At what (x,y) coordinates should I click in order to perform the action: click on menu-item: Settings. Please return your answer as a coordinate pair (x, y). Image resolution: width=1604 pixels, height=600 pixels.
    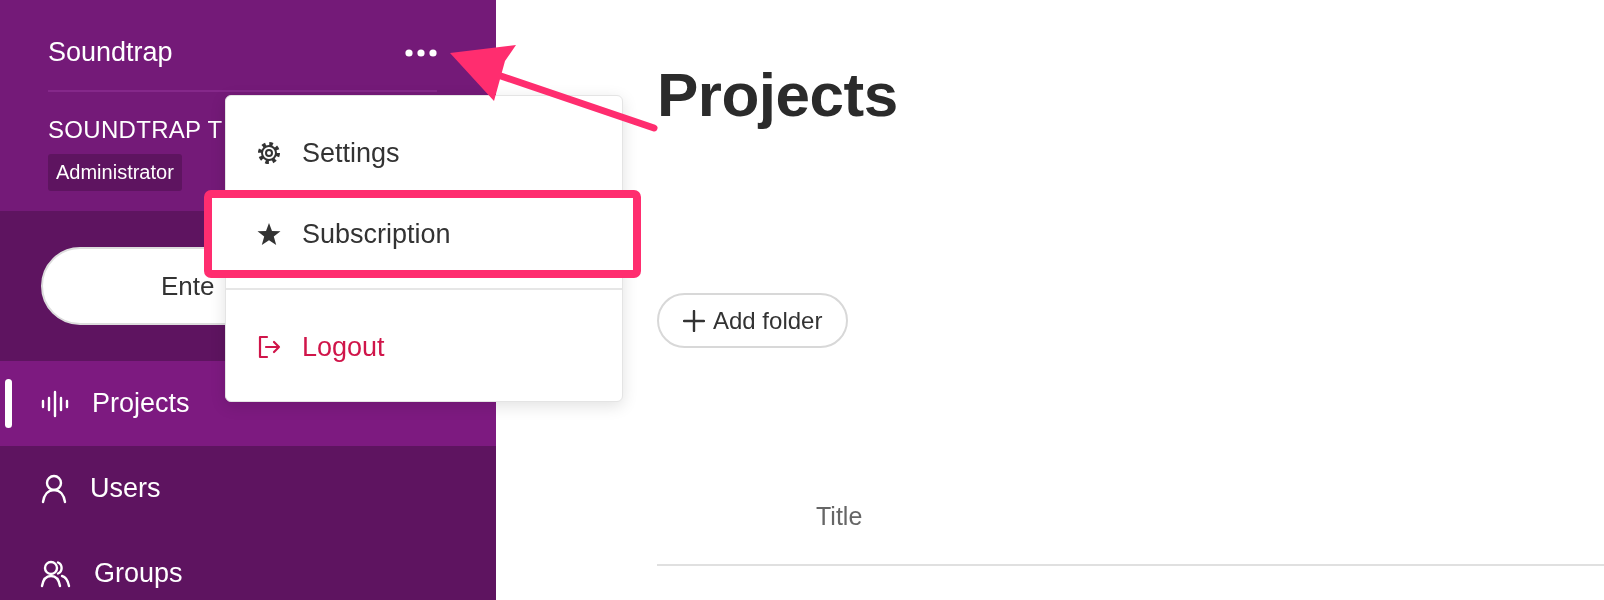
    Looking at the image, I should click on (424, 153).